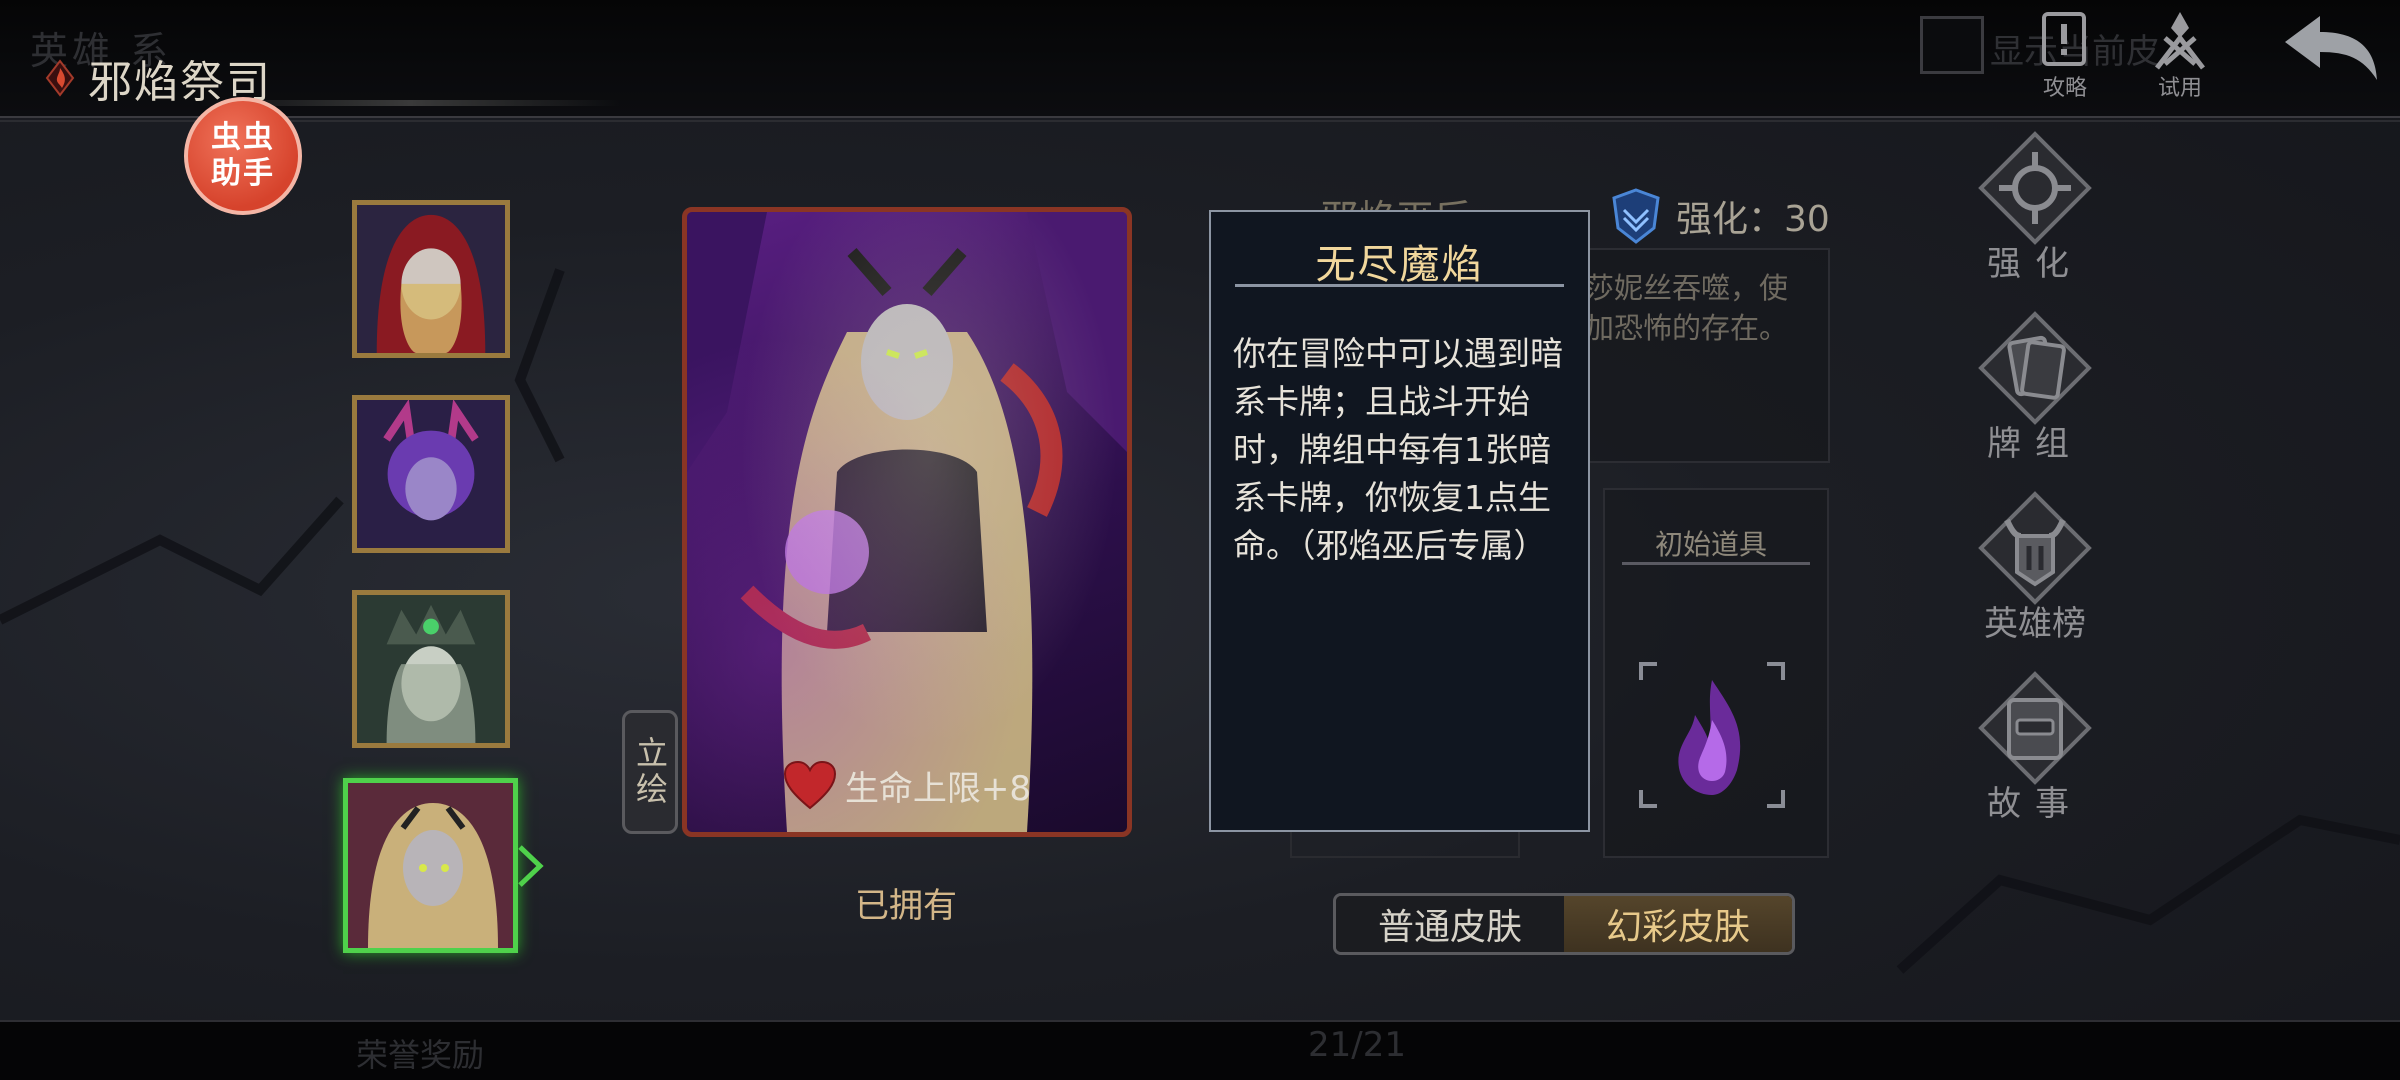 The height and width of the screenshot is (1080, 2400). I want to click on hero-thumb-red-hood, so click(431, 279).